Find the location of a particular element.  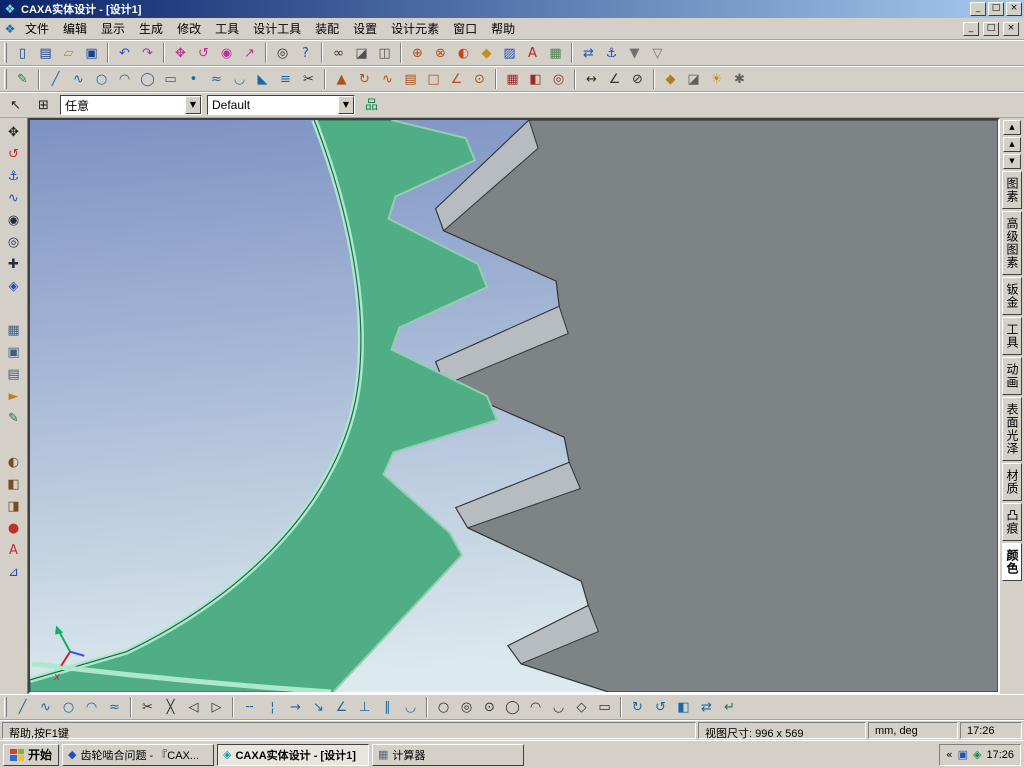

tab-bump: 凸痕 is located at coordinates (1012, 522).